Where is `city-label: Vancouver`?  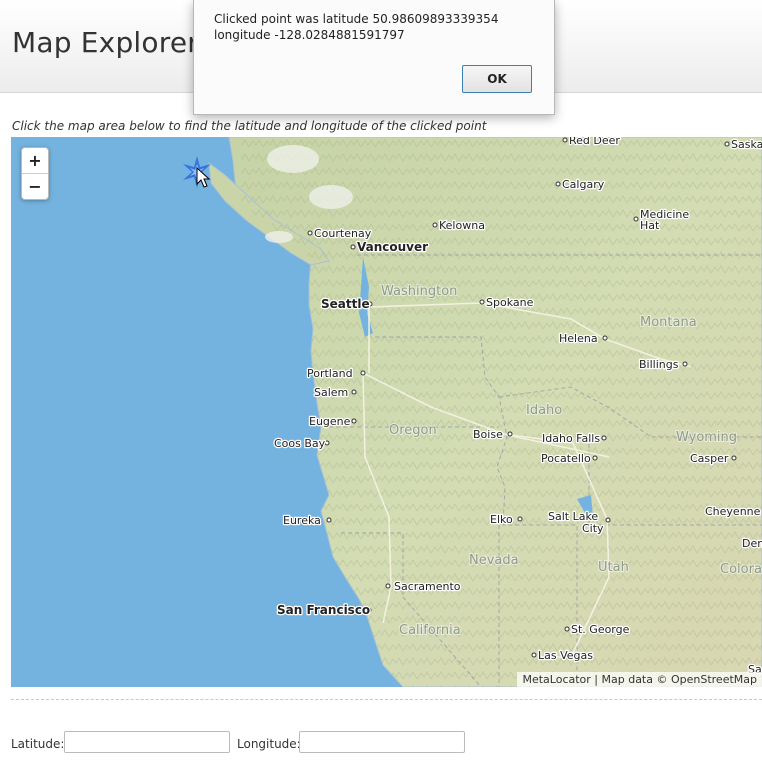
city-label: Vancouver is located at coordinates (392, 247).